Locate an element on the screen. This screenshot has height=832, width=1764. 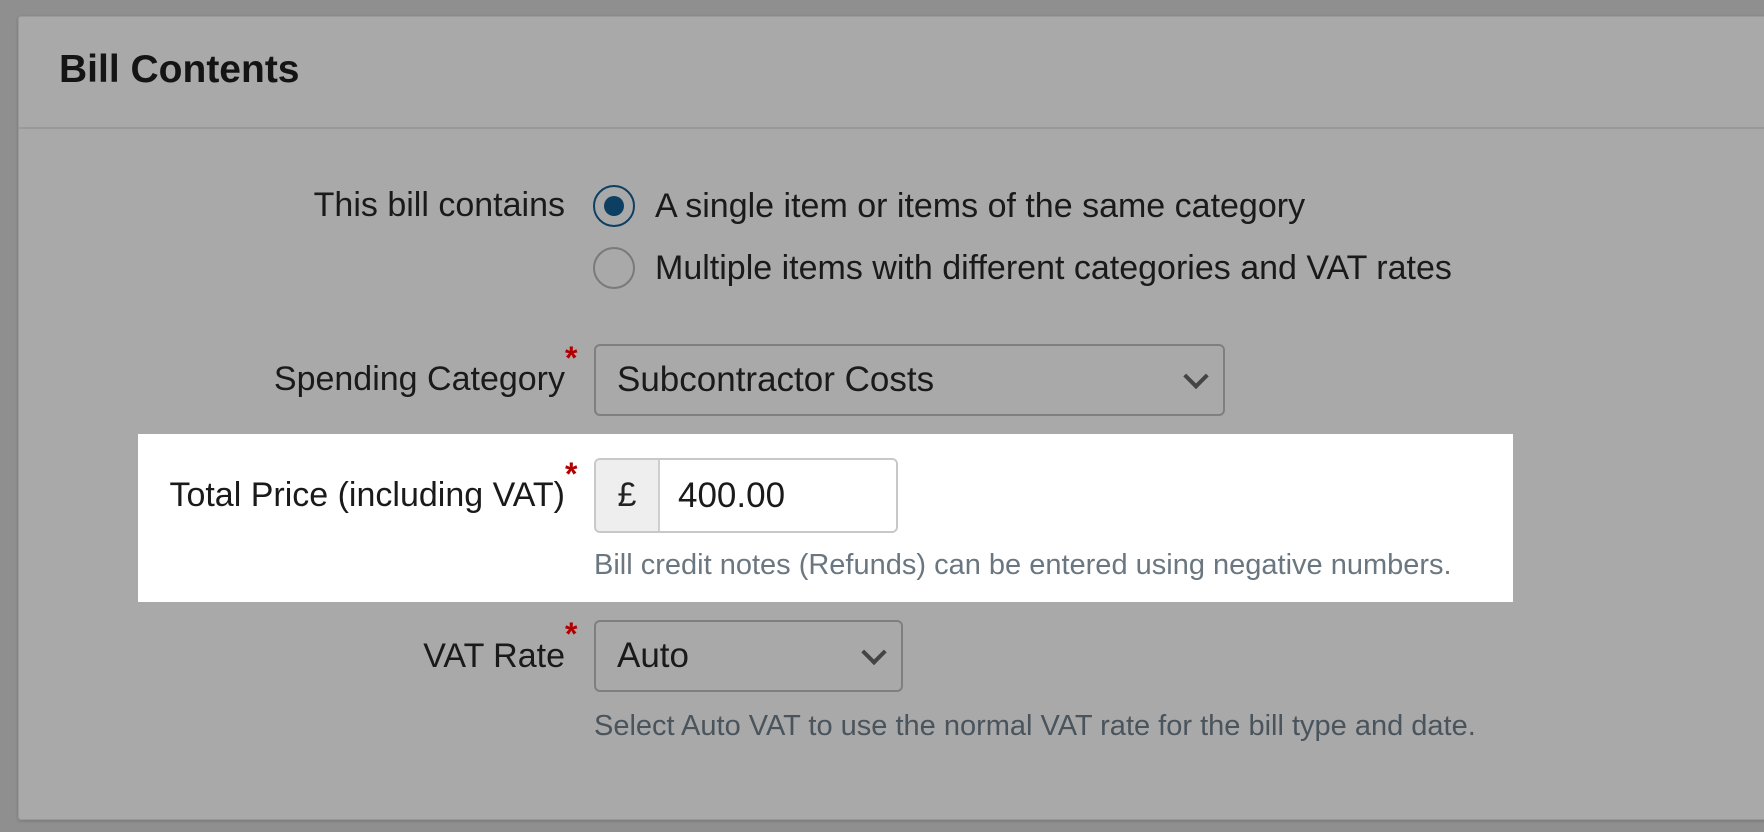
total-price-input is located at coordinates (778, 495).